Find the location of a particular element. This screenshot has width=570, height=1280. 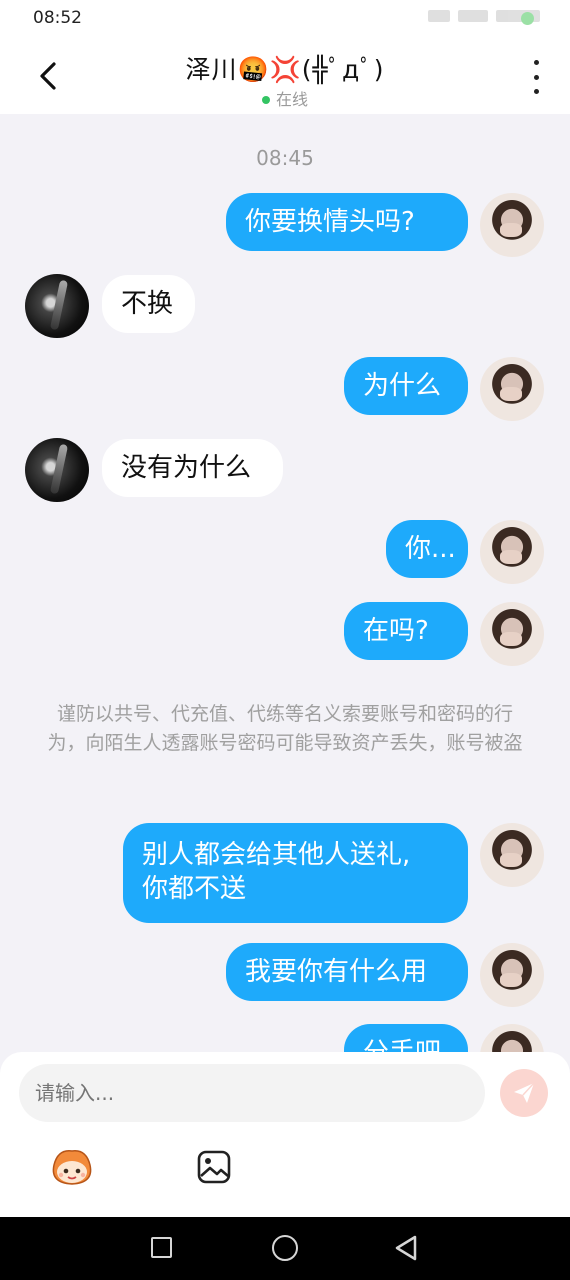

battery-icon is located at coordinates (527, 18).